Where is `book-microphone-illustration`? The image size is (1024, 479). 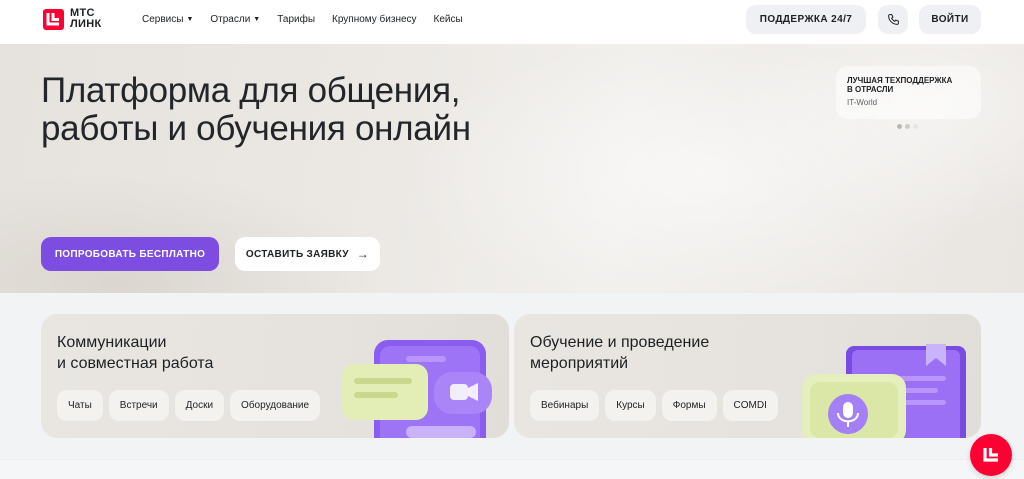
book-microphone-illustration is located at coordinates (884, 391).